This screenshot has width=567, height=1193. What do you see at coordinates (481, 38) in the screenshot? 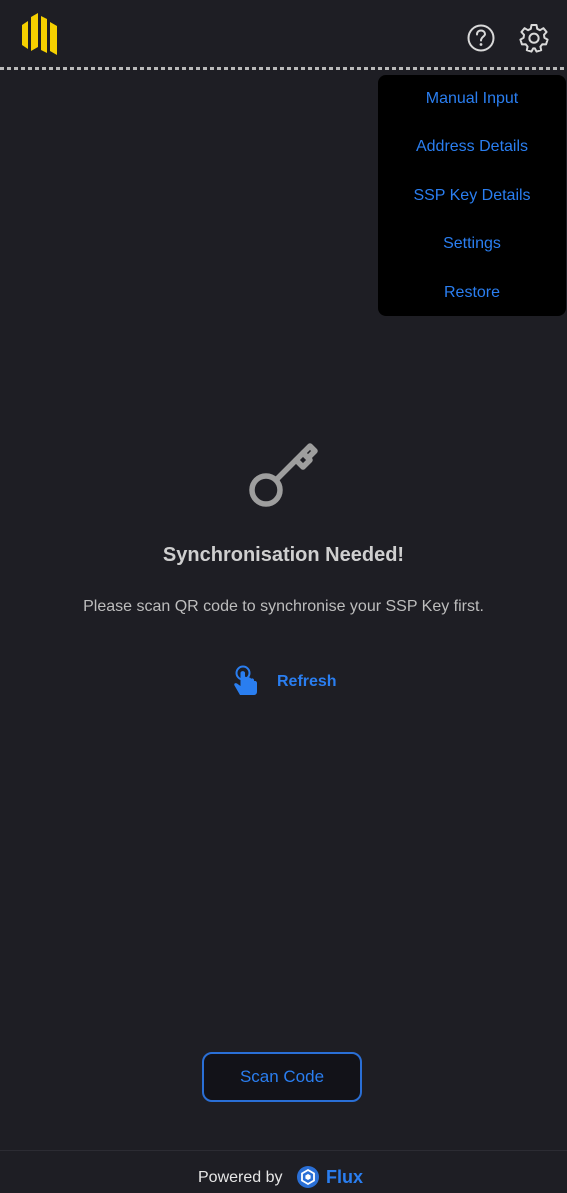
I see `help-button` at bounding box center [481, 38].